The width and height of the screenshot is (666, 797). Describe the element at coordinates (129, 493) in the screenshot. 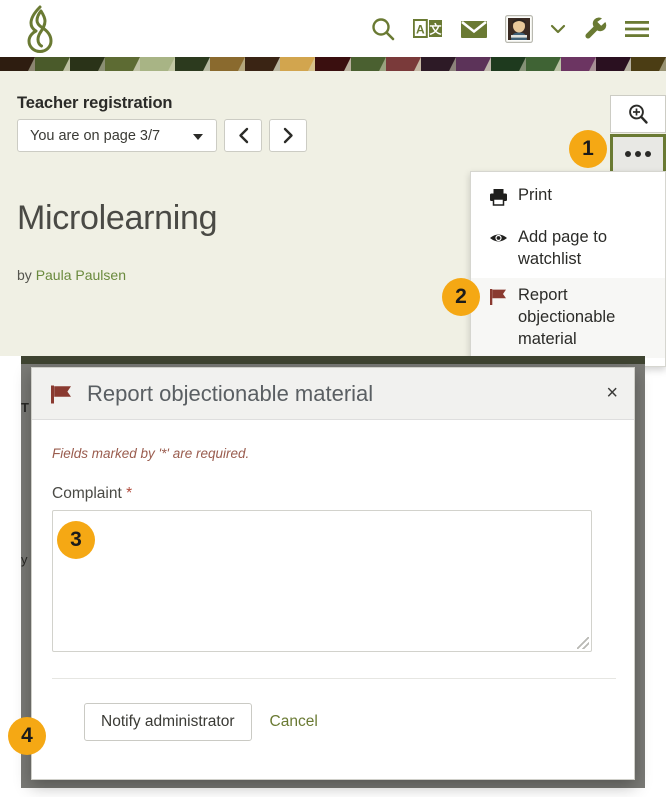

I see `required-marker: *` at that location.